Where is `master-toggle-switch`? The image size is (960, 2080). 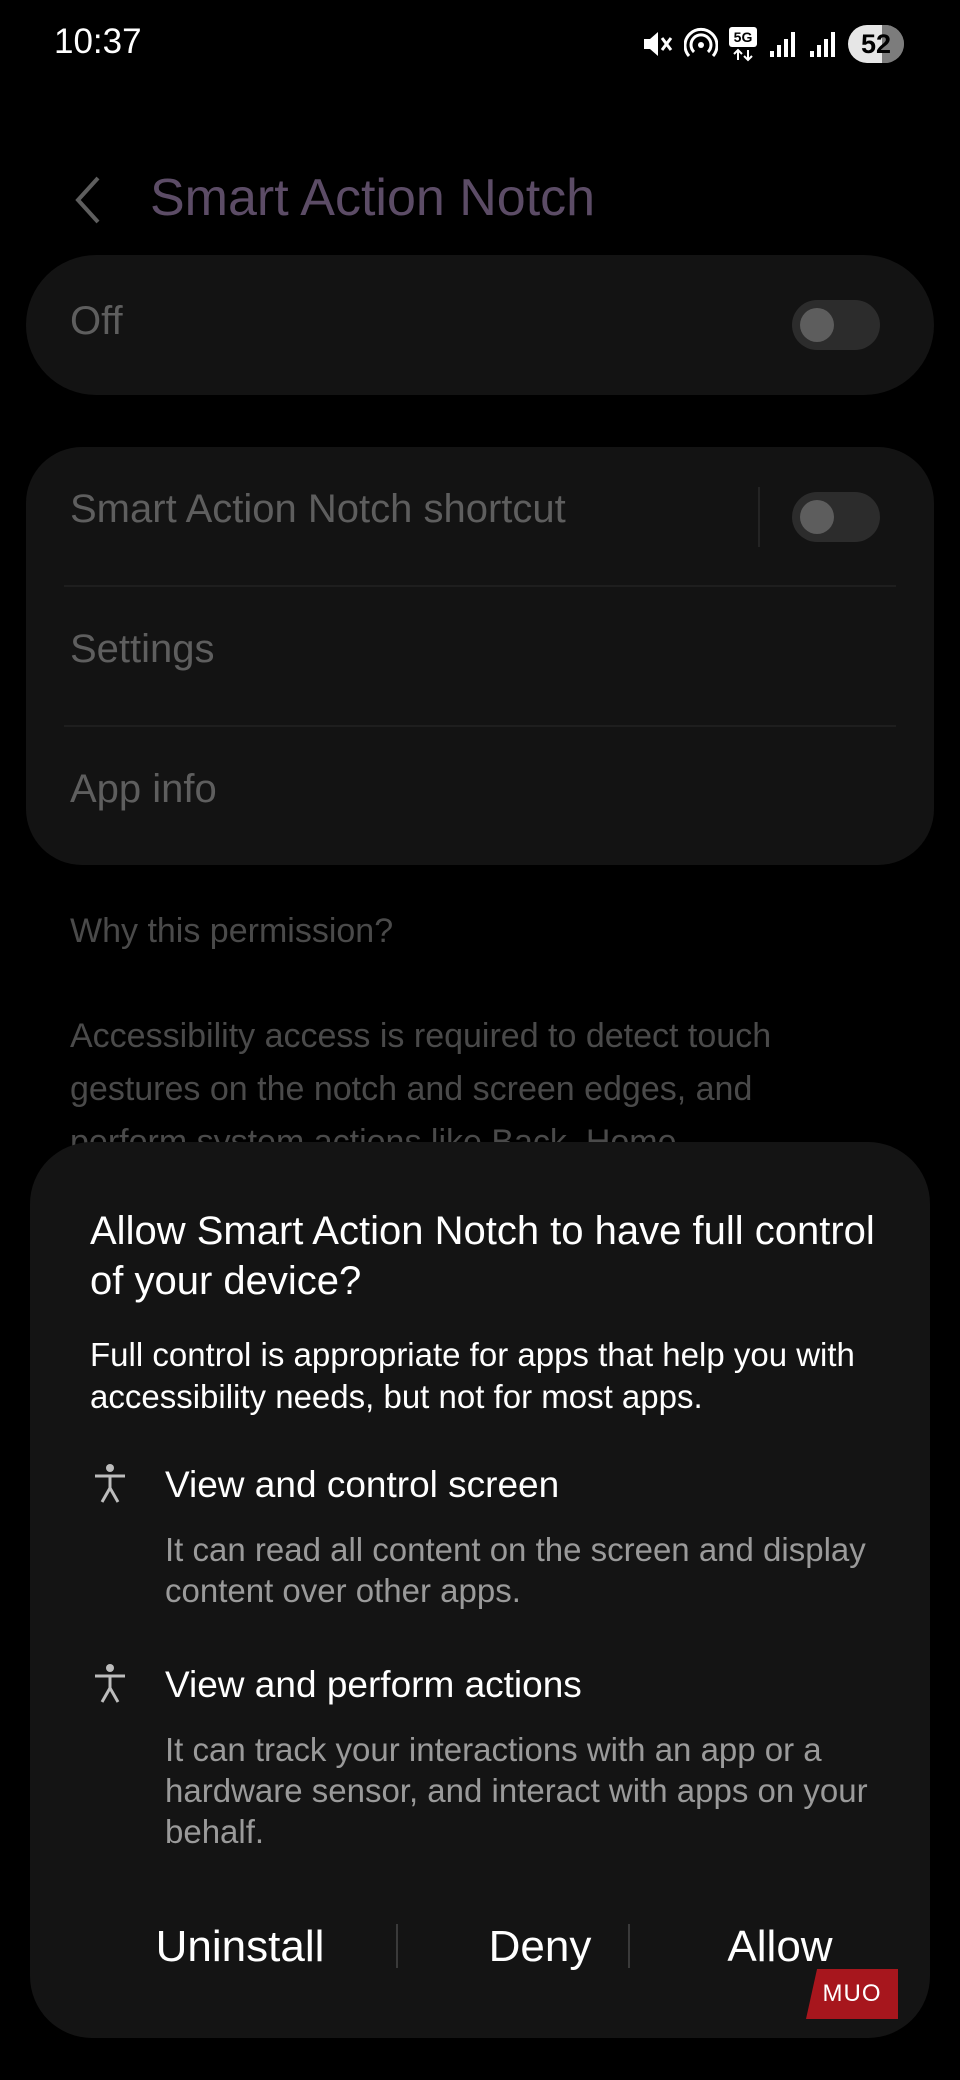
master-toggle-switch is located at coordinates (836, 325).